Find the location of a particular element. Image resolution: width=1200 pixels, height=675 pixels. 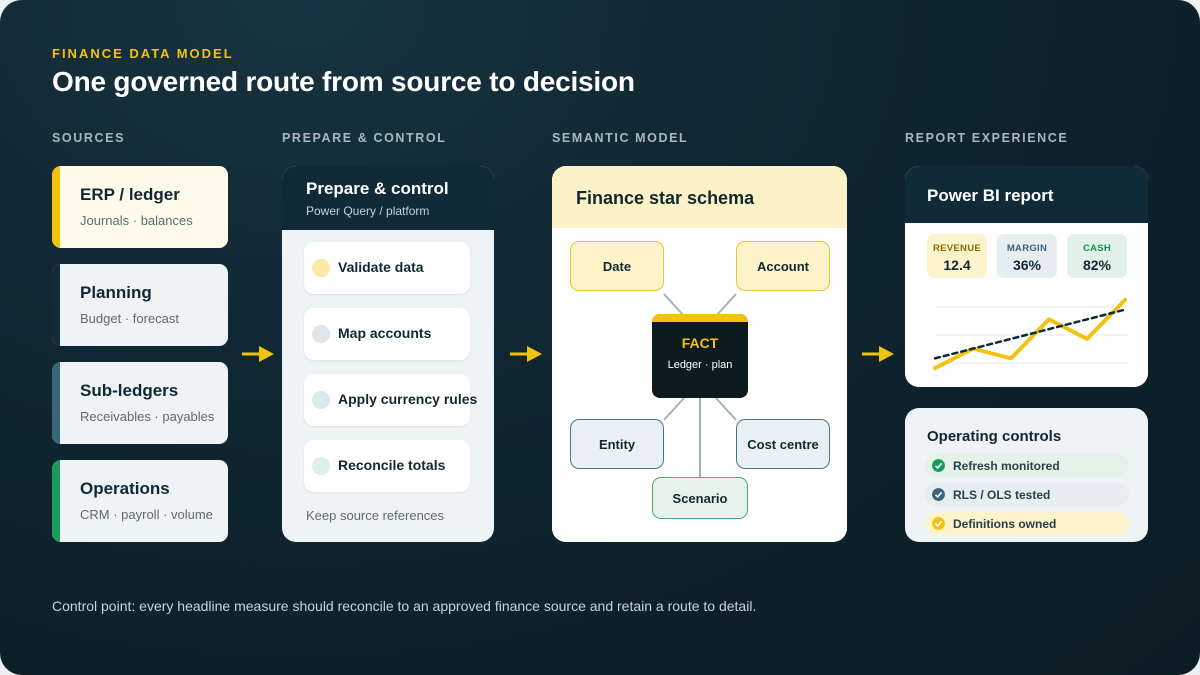

prepare-header: Prepare & control Power Query / platform is located at coordinates (388, 198).